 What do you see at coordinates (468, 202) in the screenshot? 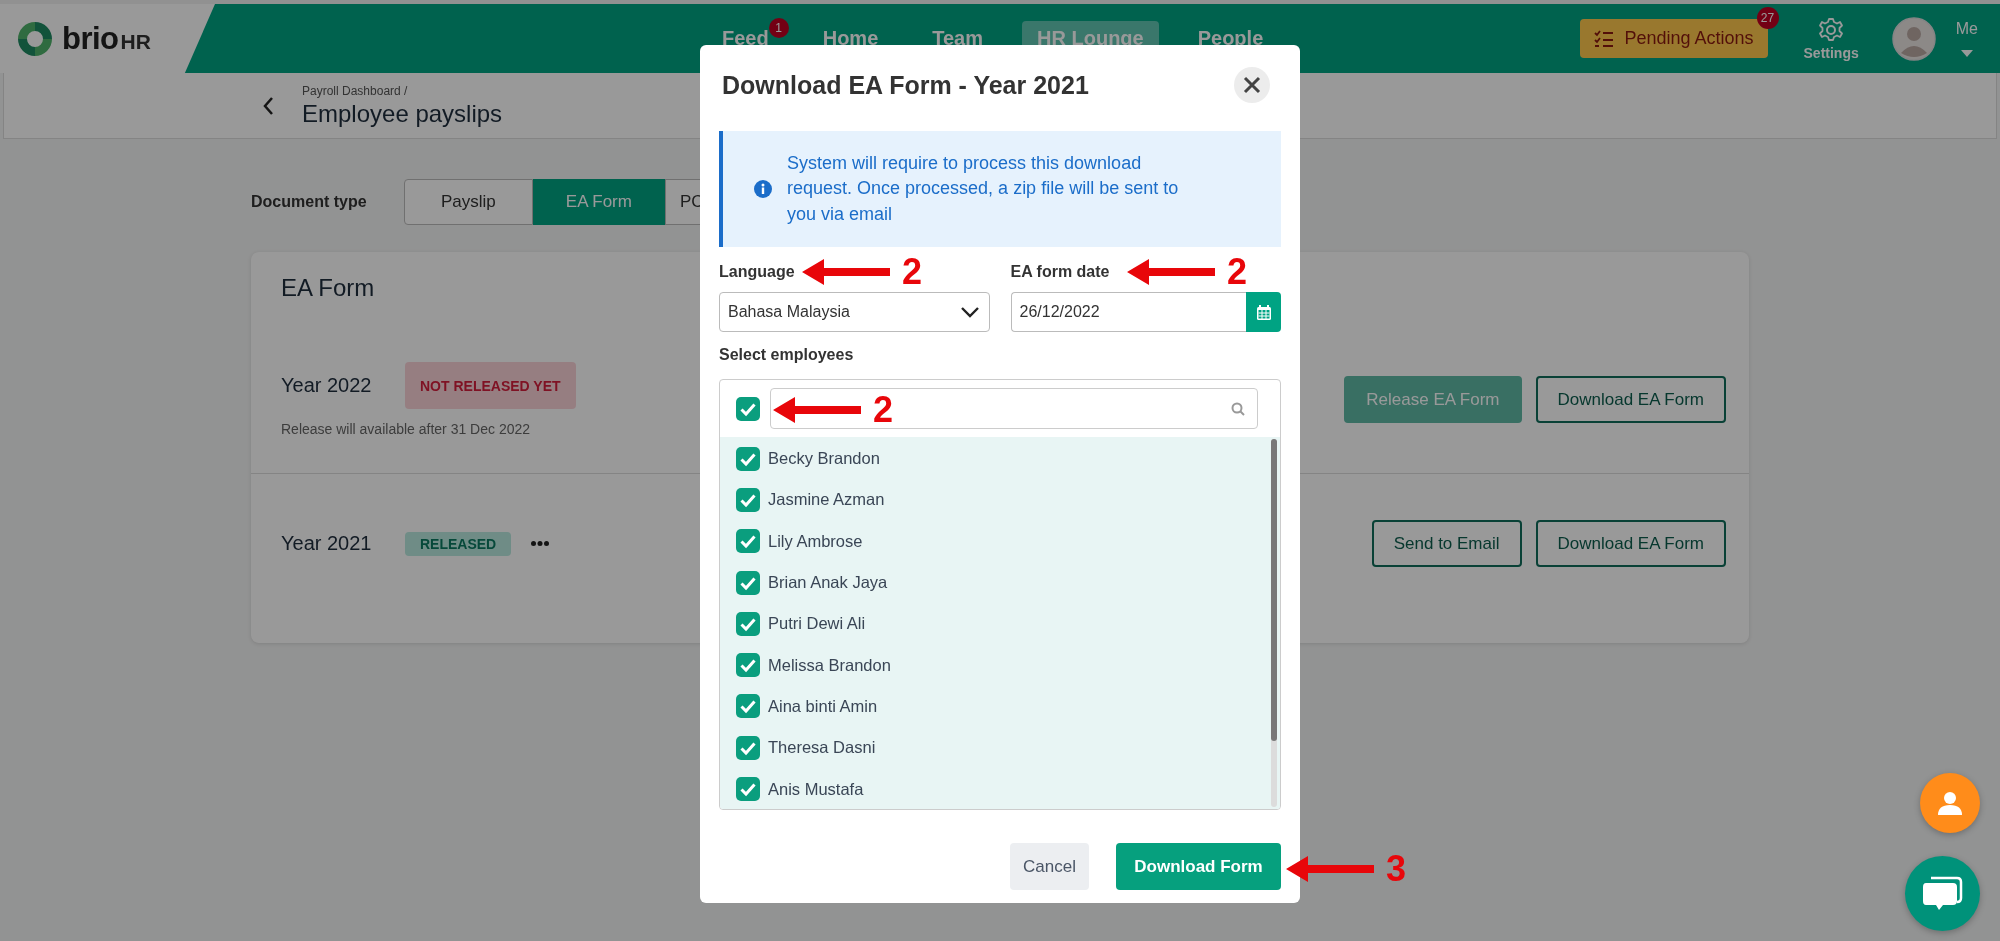
I see `segment-tab: Payslip` at bounding box center [468, 202].